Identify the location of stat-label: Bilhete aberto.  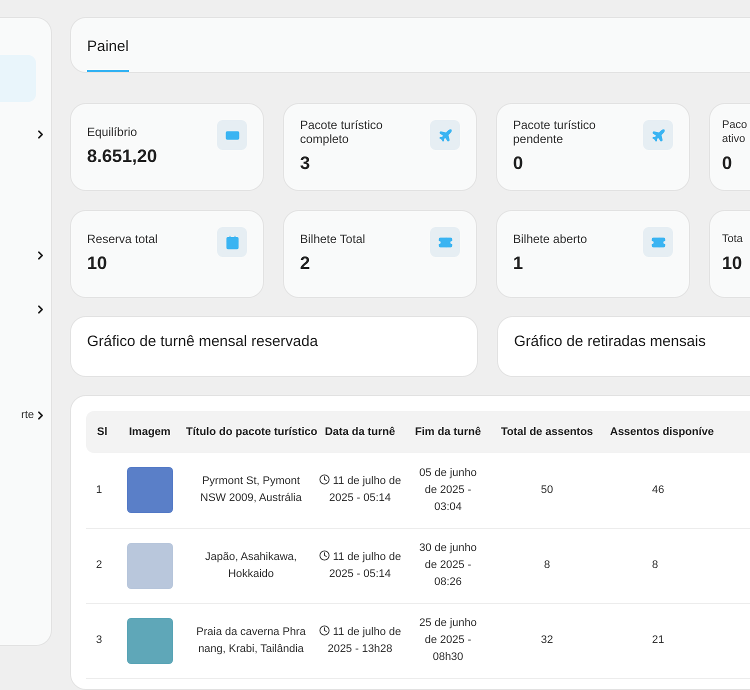
(550, 239).